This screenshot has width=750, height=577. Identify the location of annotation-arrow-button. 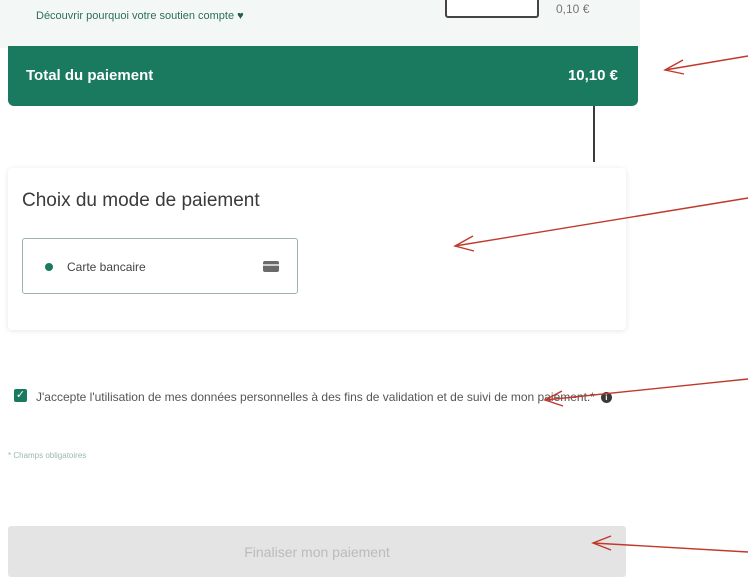
(670, 547).